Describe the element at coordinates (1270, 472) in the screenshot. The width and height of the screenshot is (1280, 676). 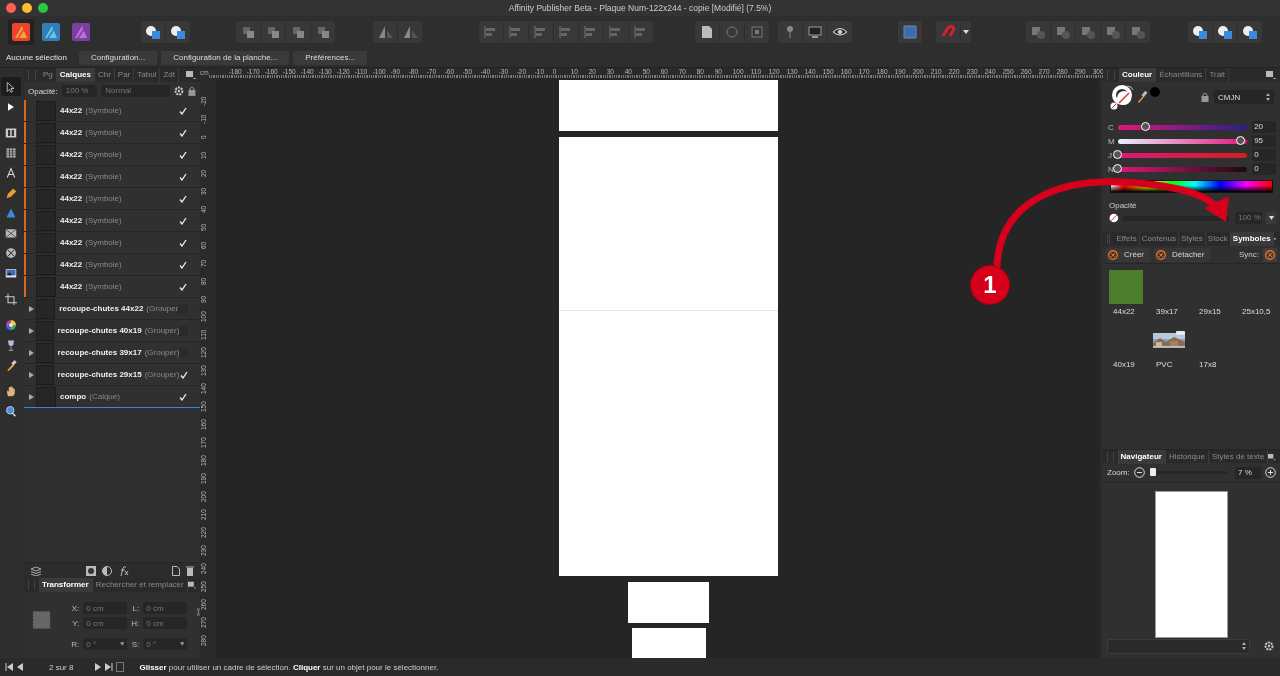
I see `zoom-in-icon` at that location.